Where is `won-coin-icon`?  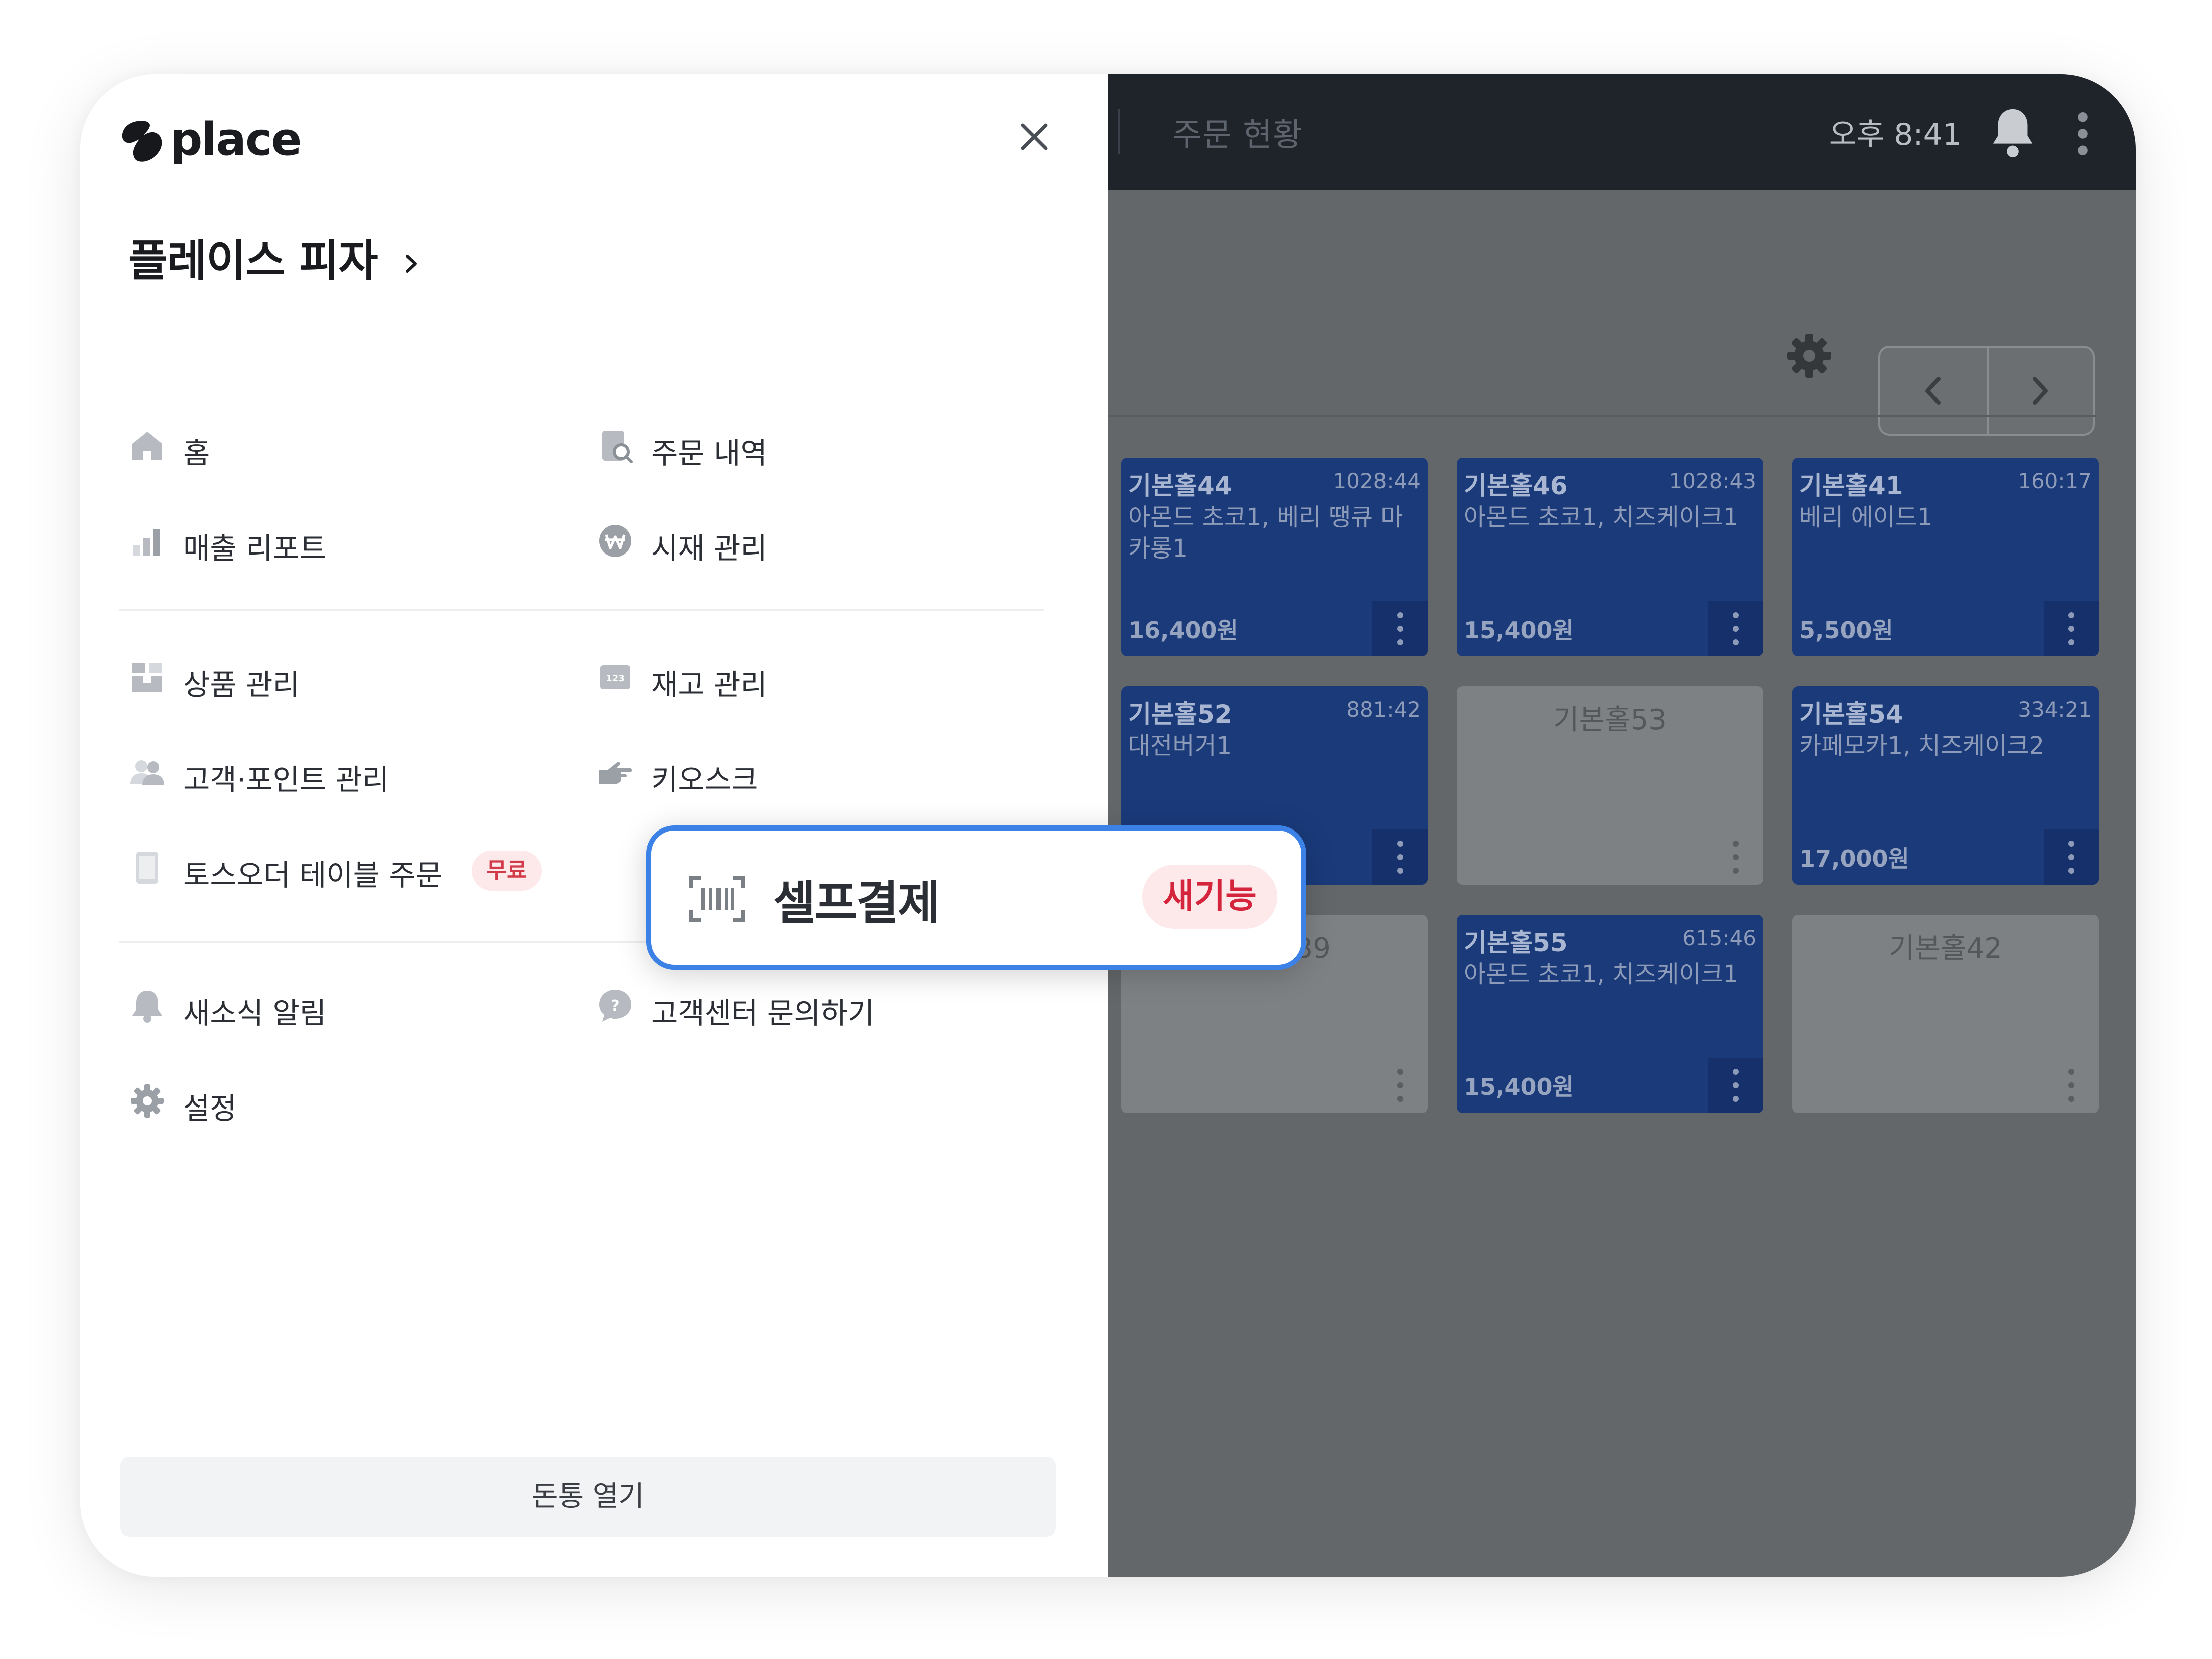
won-coin-icon is located at coordinates (615, 541).